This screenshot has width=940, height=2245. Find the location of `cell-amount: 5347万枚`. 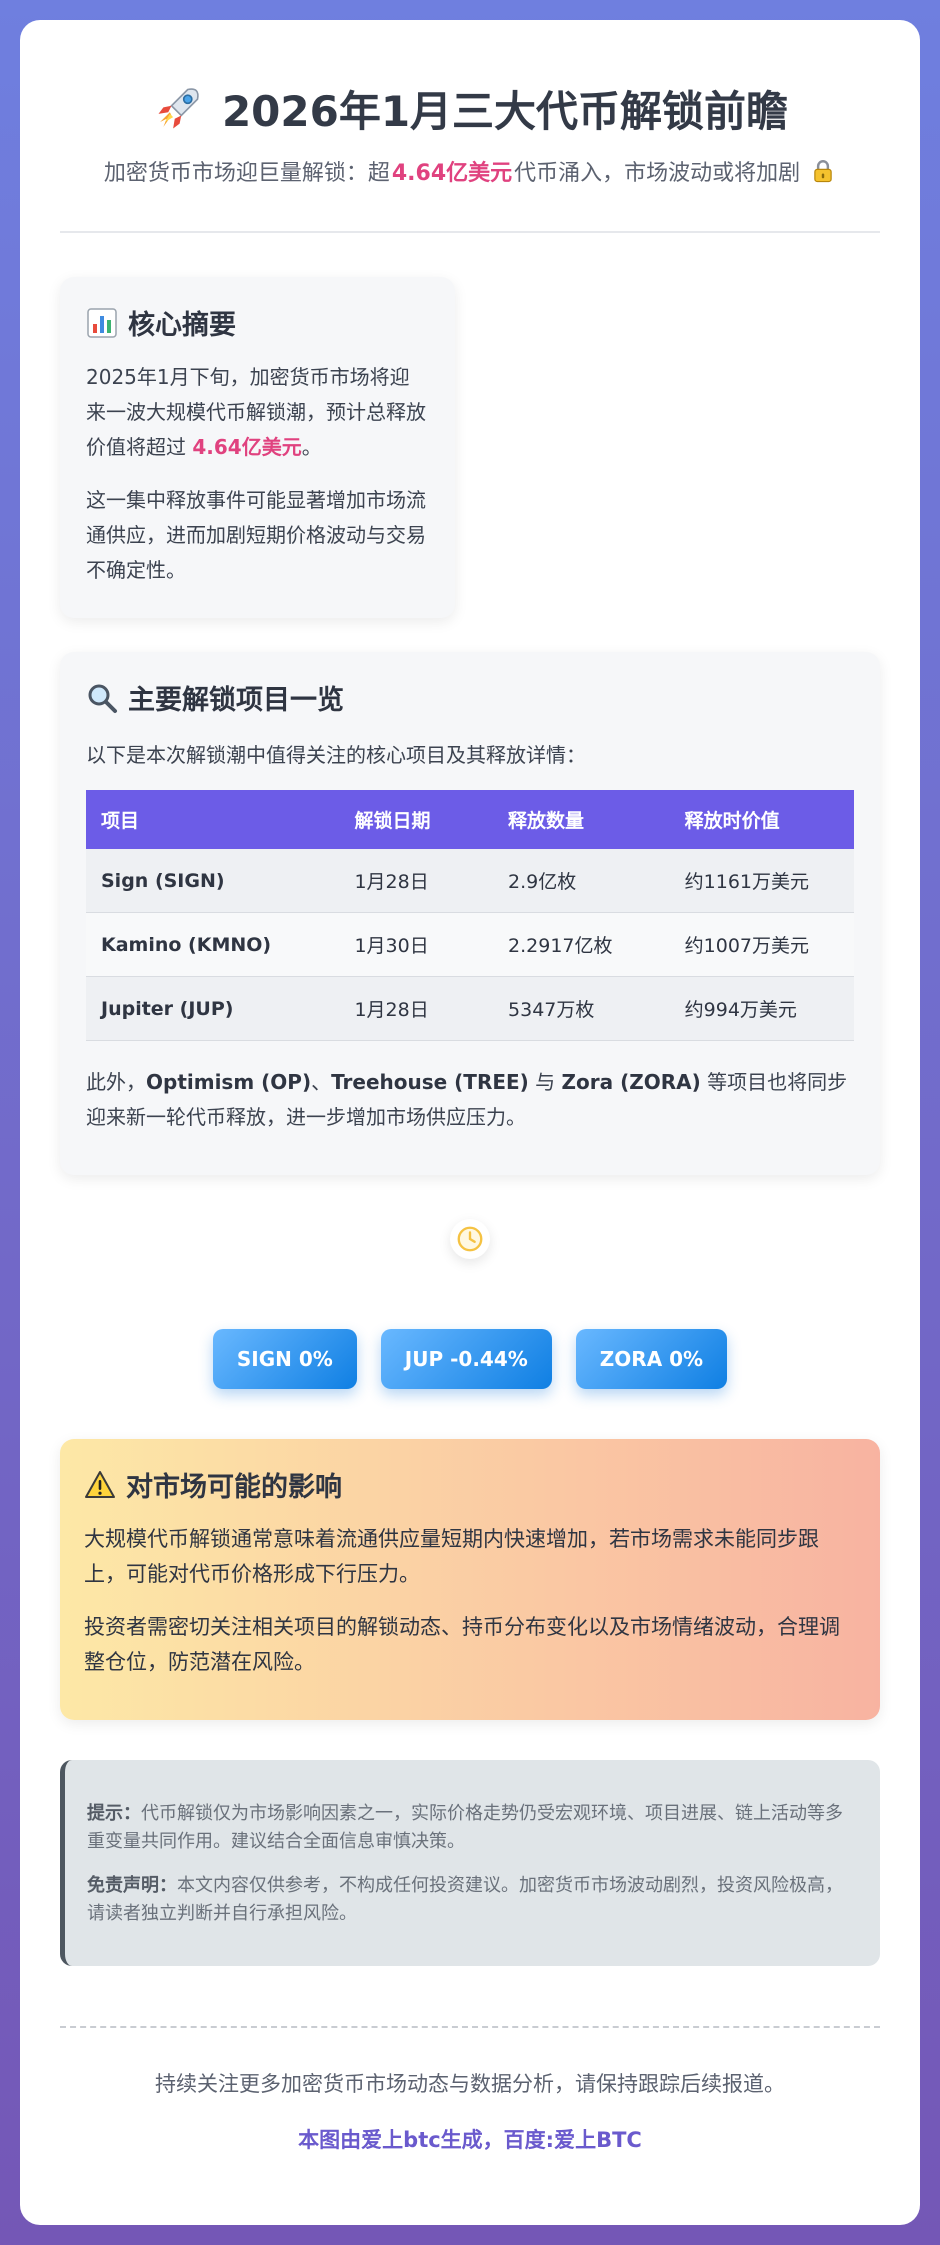

cell-amount: 5347万枚 is located at coordinates (581, 1008).